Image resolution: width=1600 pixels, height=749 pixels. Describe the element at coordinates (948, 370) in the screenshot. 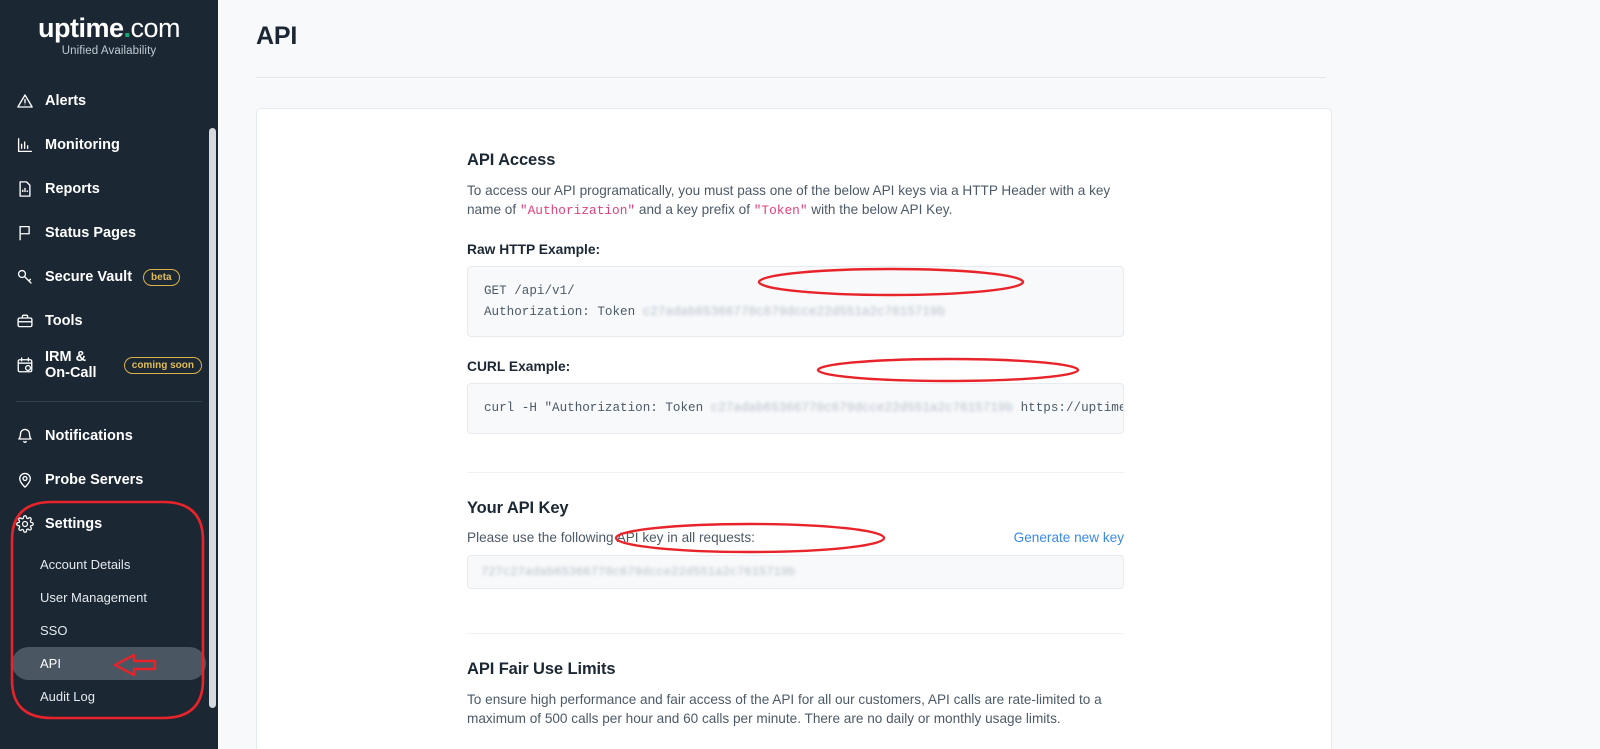

I see `annotation-ellipse-curl-token` at that location.